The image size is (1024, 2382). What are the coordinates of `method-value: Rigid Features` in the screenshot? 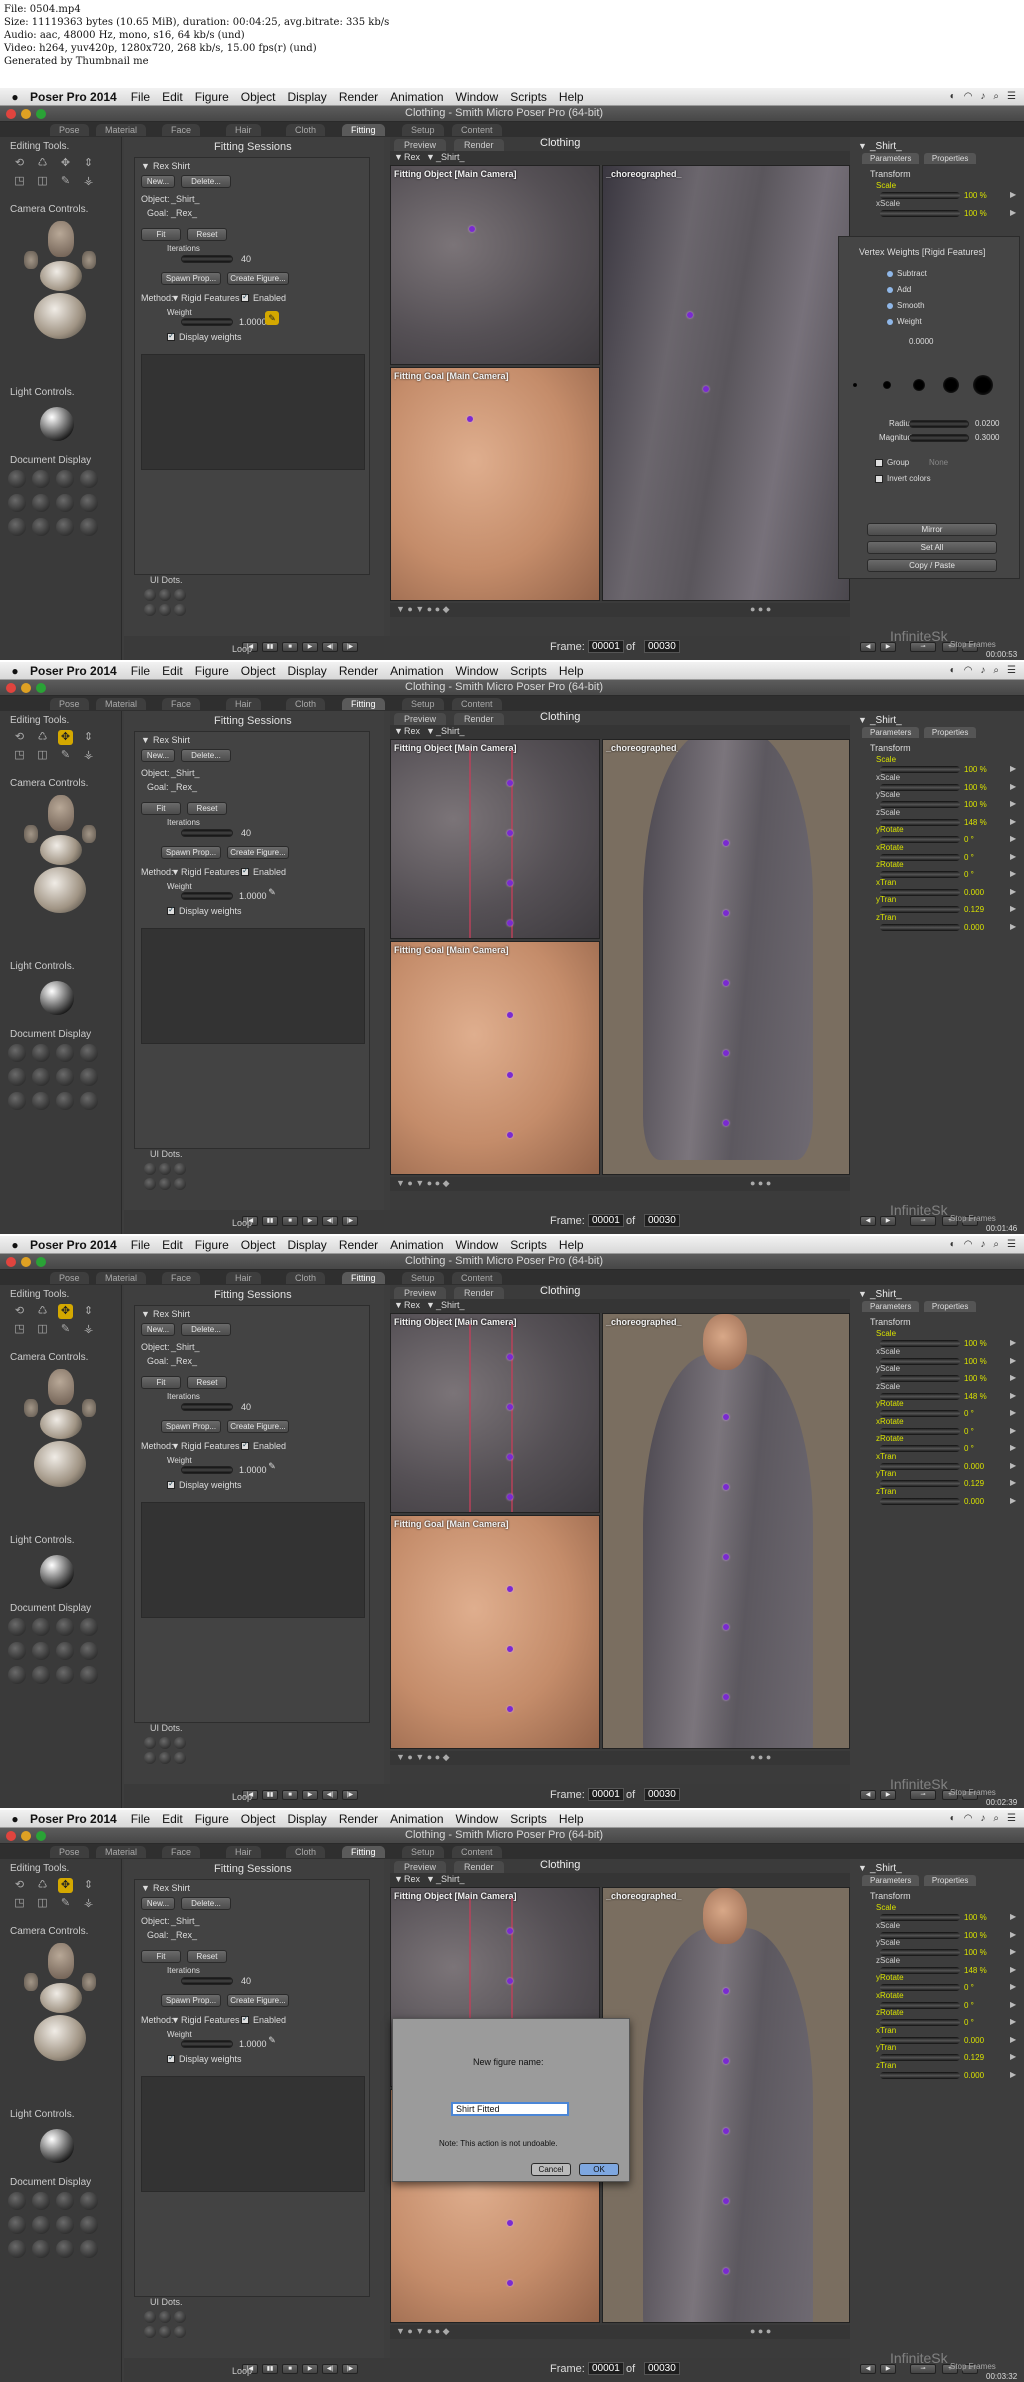 It's located at (210, 1446).